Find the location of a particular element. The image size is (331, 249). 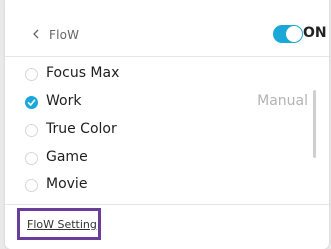

divider is located at coordinates (167, 204).